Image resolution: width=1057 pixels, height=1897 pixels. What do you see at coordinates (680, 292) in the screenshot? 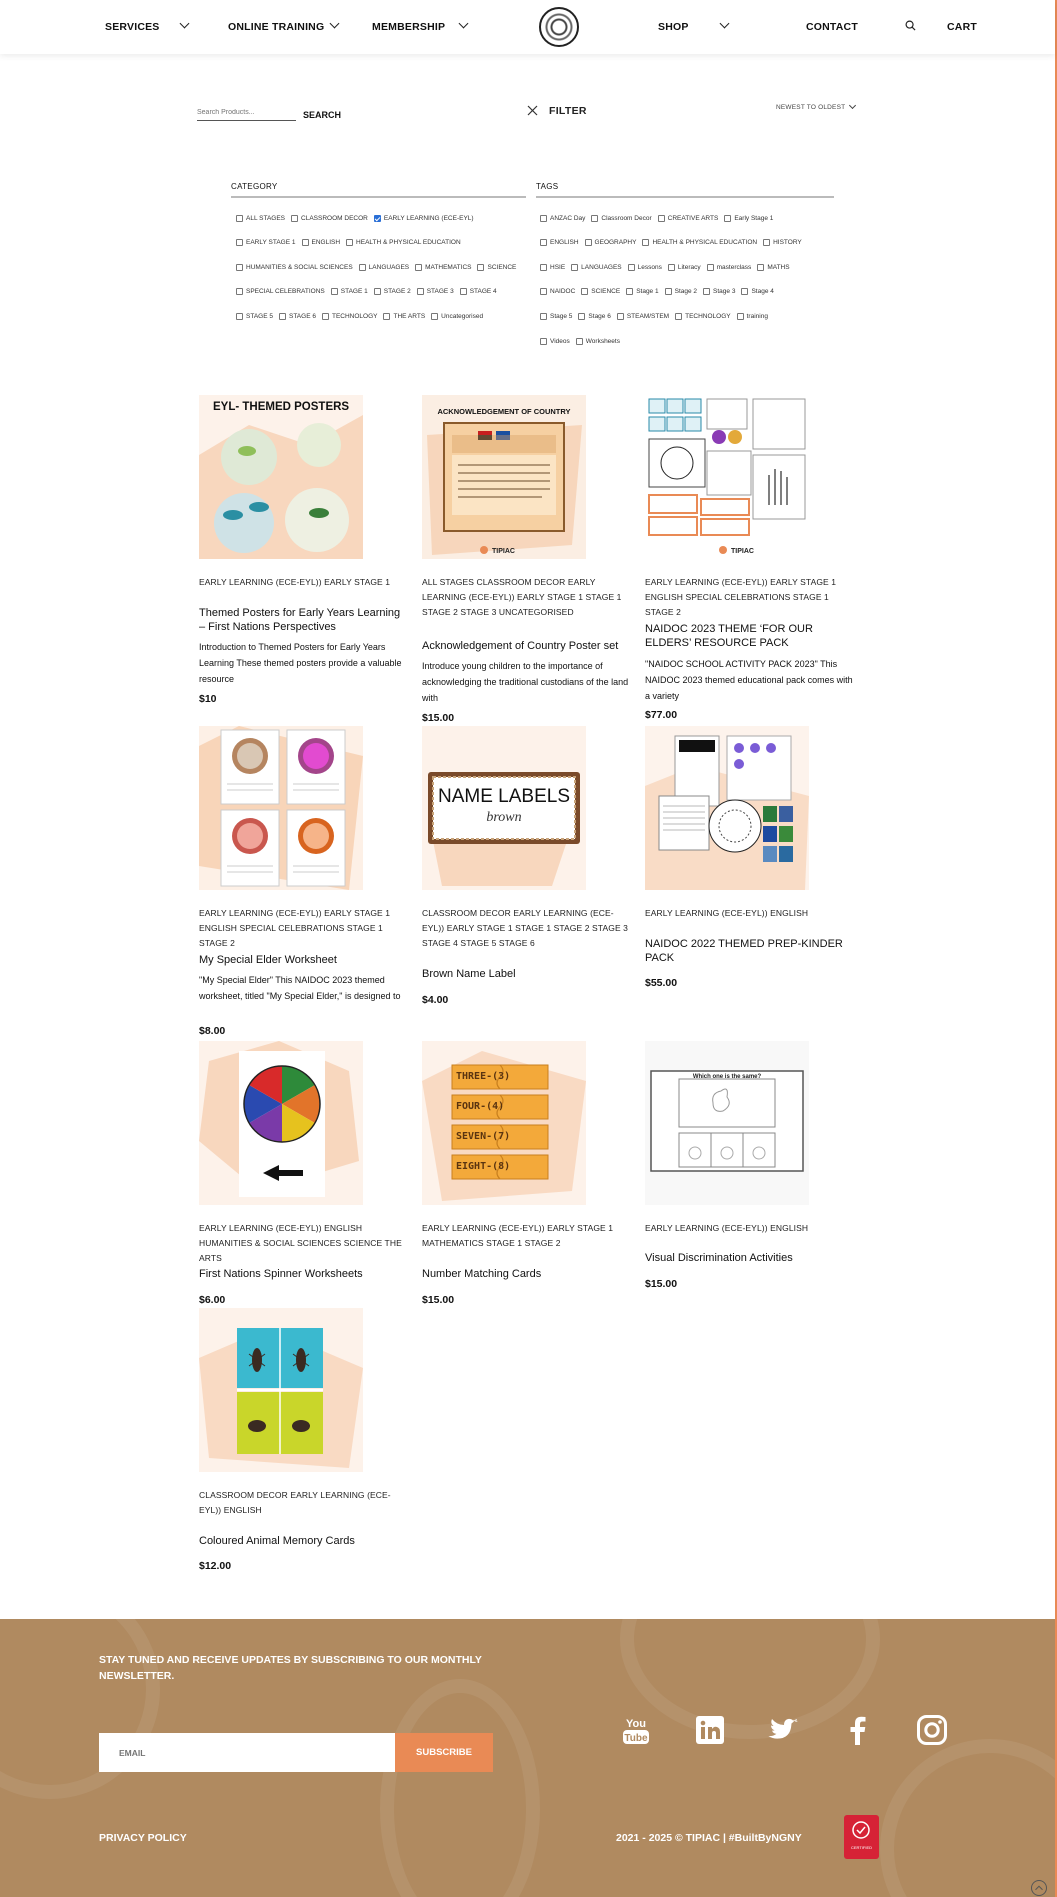
I see `filter-option: Stage 2` at bounding box center [680, 292].